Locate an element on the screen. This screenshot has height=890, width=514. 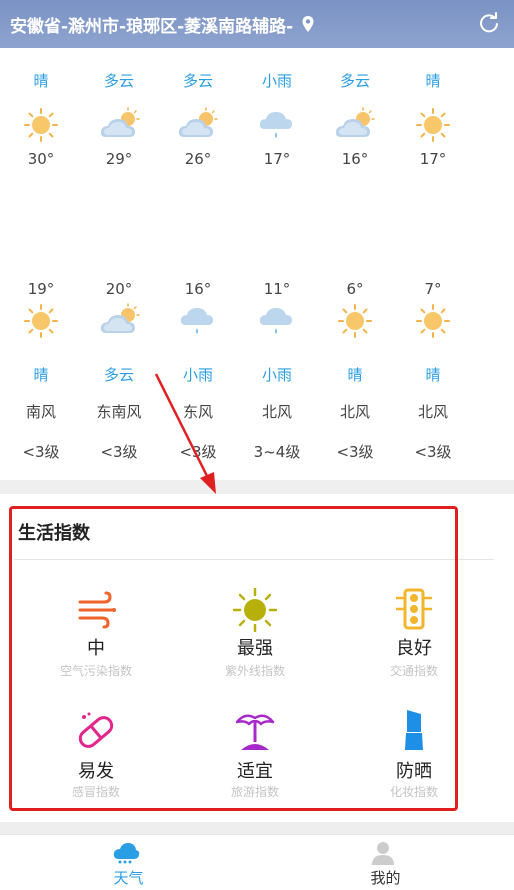
low-temp: 11° is located at coordinates (277, 289).